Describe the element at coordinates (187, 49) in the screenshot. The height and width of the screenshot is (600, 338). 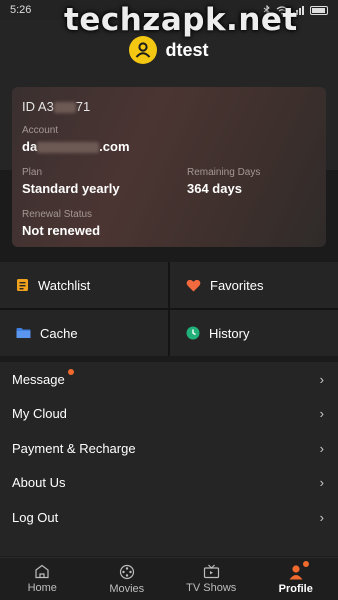
I see `username: dtest` at that location.